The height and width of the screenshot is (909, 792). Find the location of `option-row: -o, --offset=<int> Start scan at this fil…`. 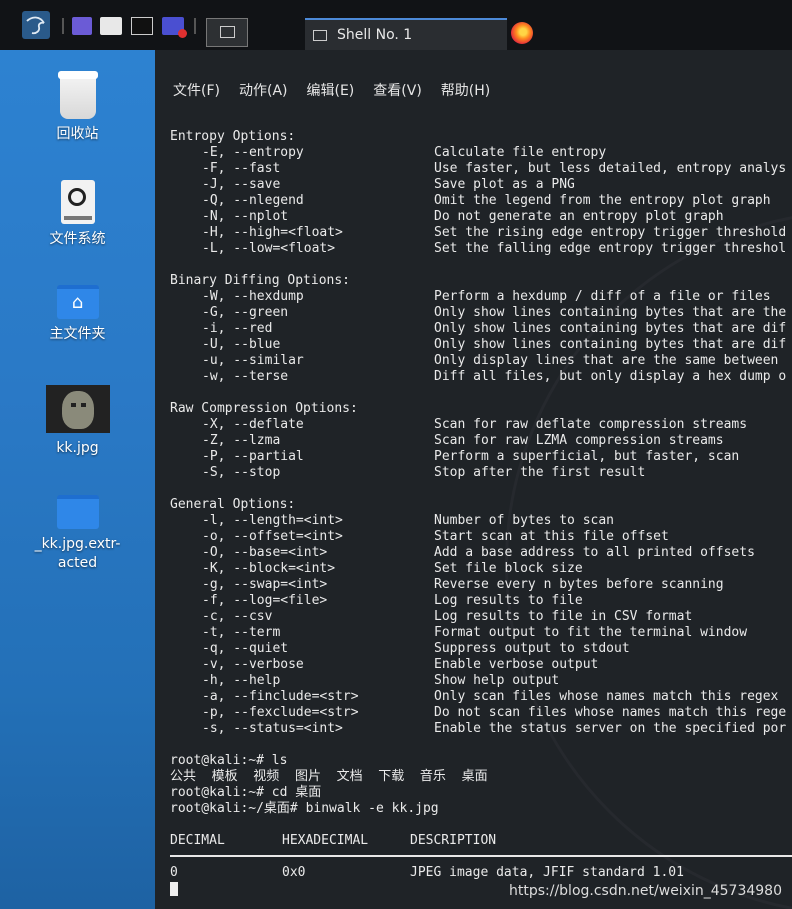

option-row: -o, --offset=<int> Start scan at this fil… is located at coordinates (481, 537).